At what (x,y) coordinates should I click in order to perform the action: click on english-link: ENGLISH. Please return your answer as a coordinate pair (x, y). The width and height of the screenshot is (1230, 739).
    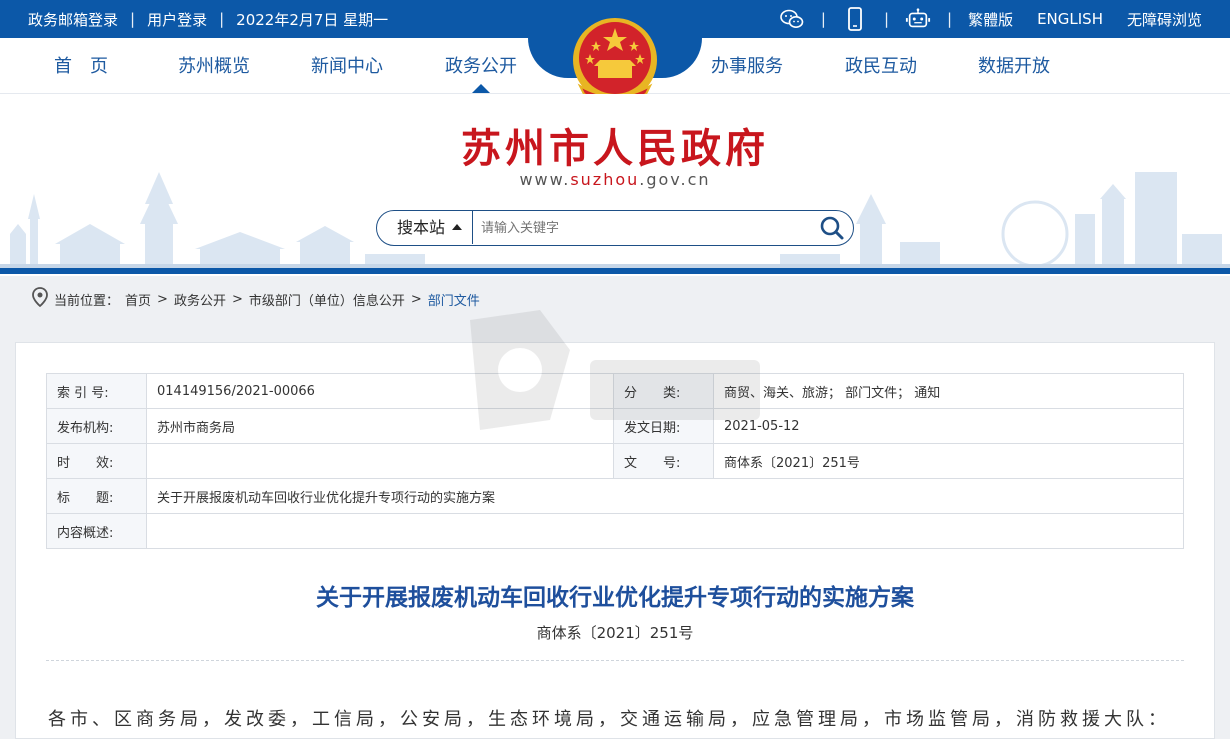
    Looking at the image, I should click on (1070, 19).